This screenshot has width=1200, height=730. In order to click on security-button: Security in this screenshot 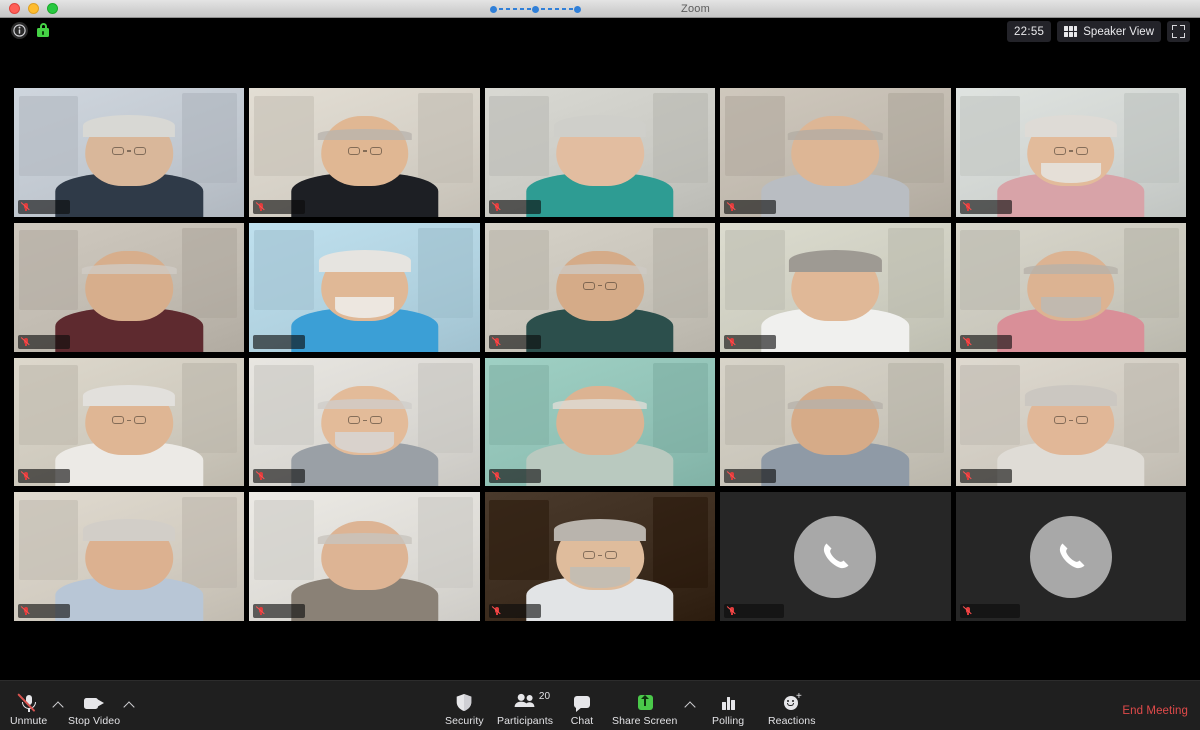, I will do `click(464, 710)`.